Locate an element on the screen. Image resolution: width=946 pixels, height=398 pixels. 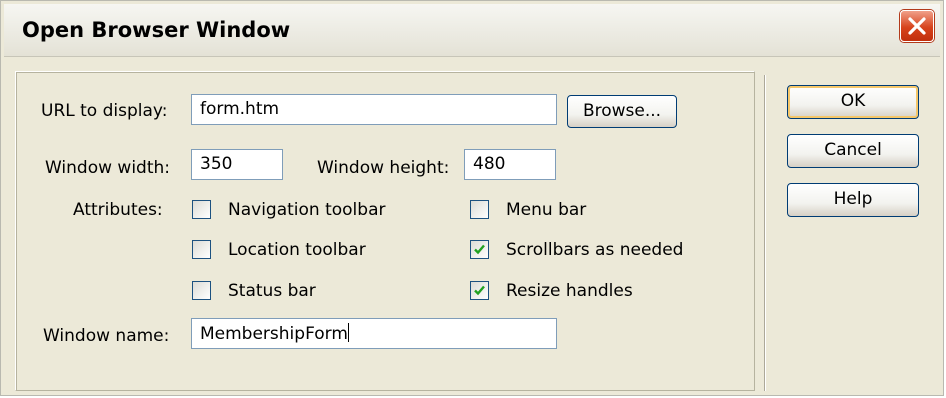
attributes-label: Attributes: is located at coordinates (118, 210).